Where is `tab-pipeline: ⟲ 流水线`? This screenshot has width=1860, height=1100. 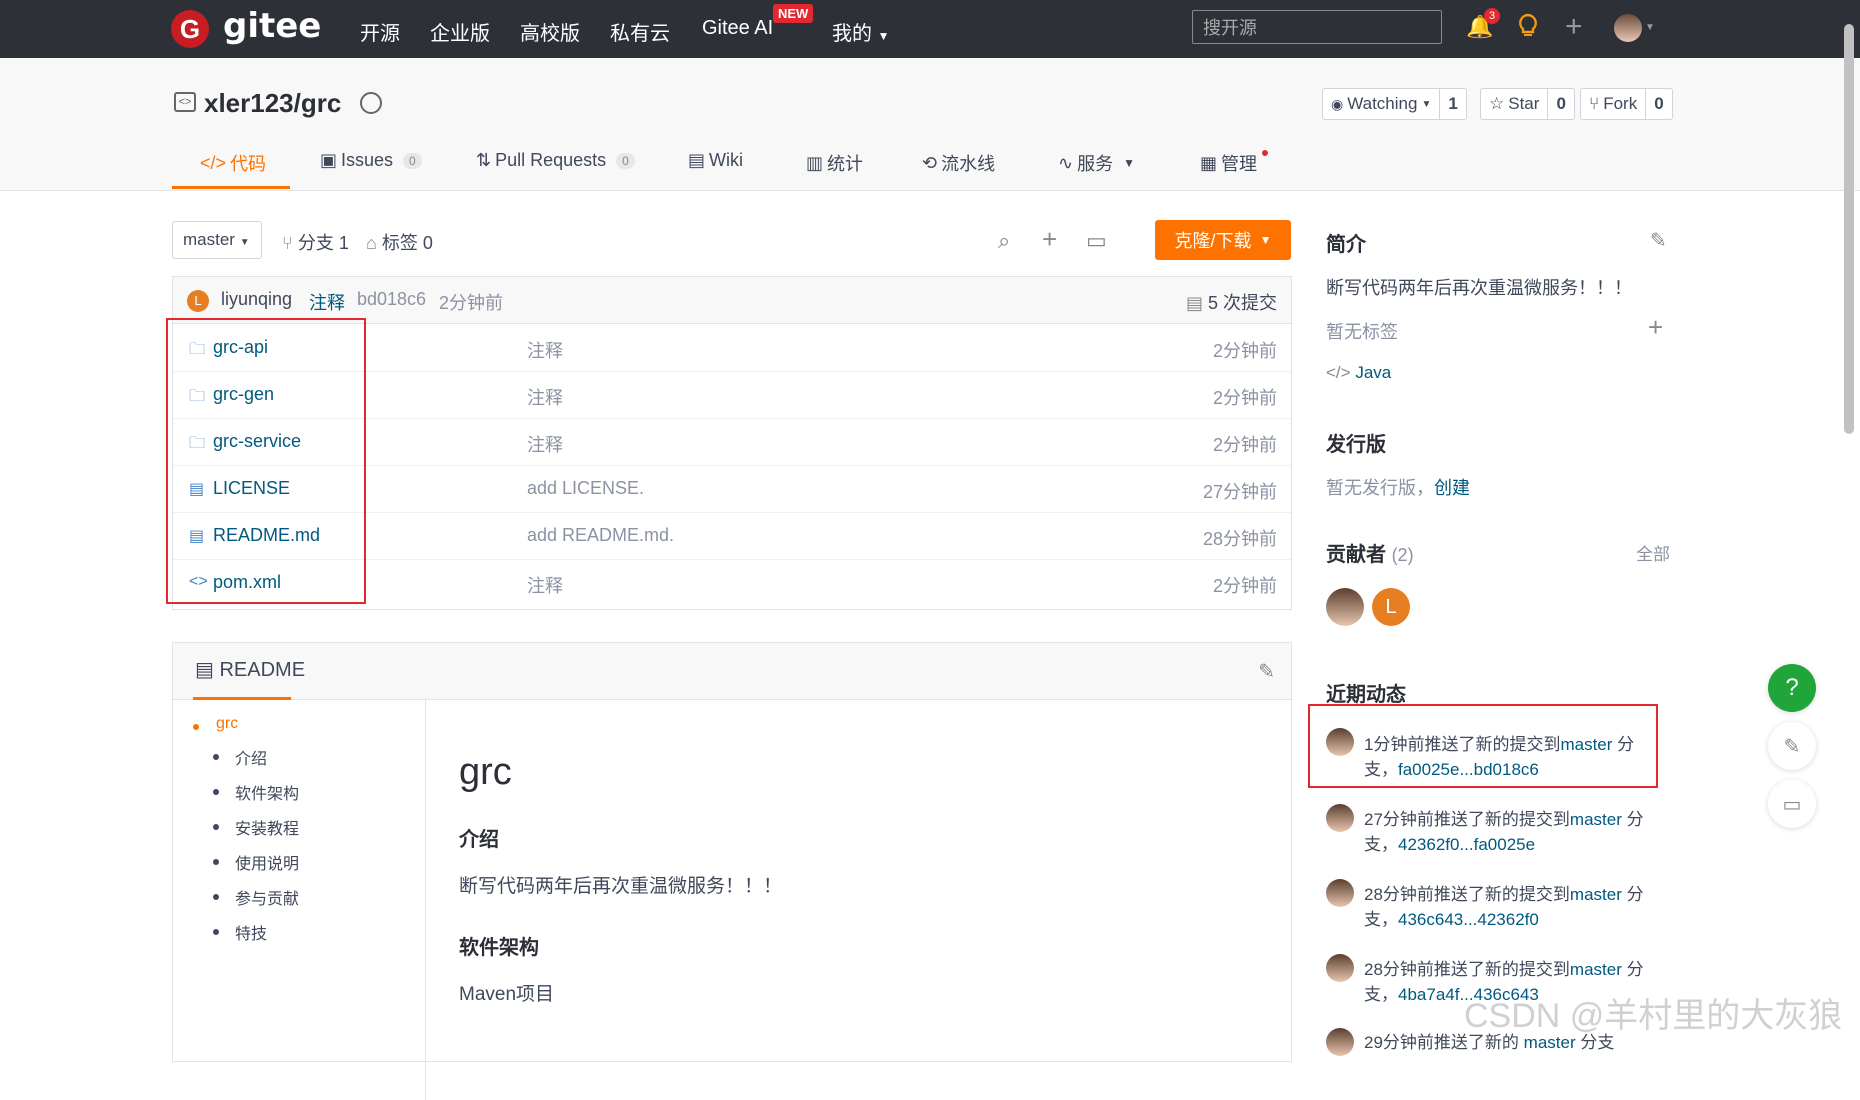
tab-pipeline: ⟲ 流水线 is located at coordinates (958, 163).